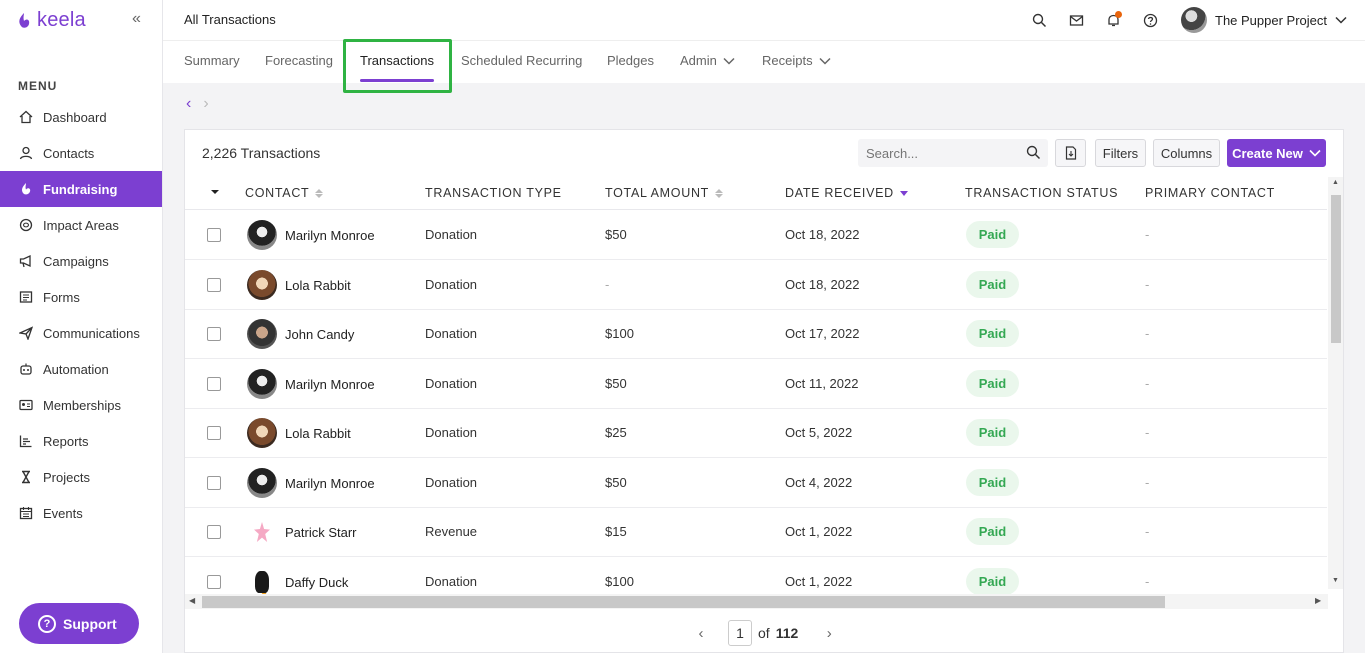 The width and height of the screenshot is (1365, 653). I want to click on export-file-icon, so click(1070, 153).